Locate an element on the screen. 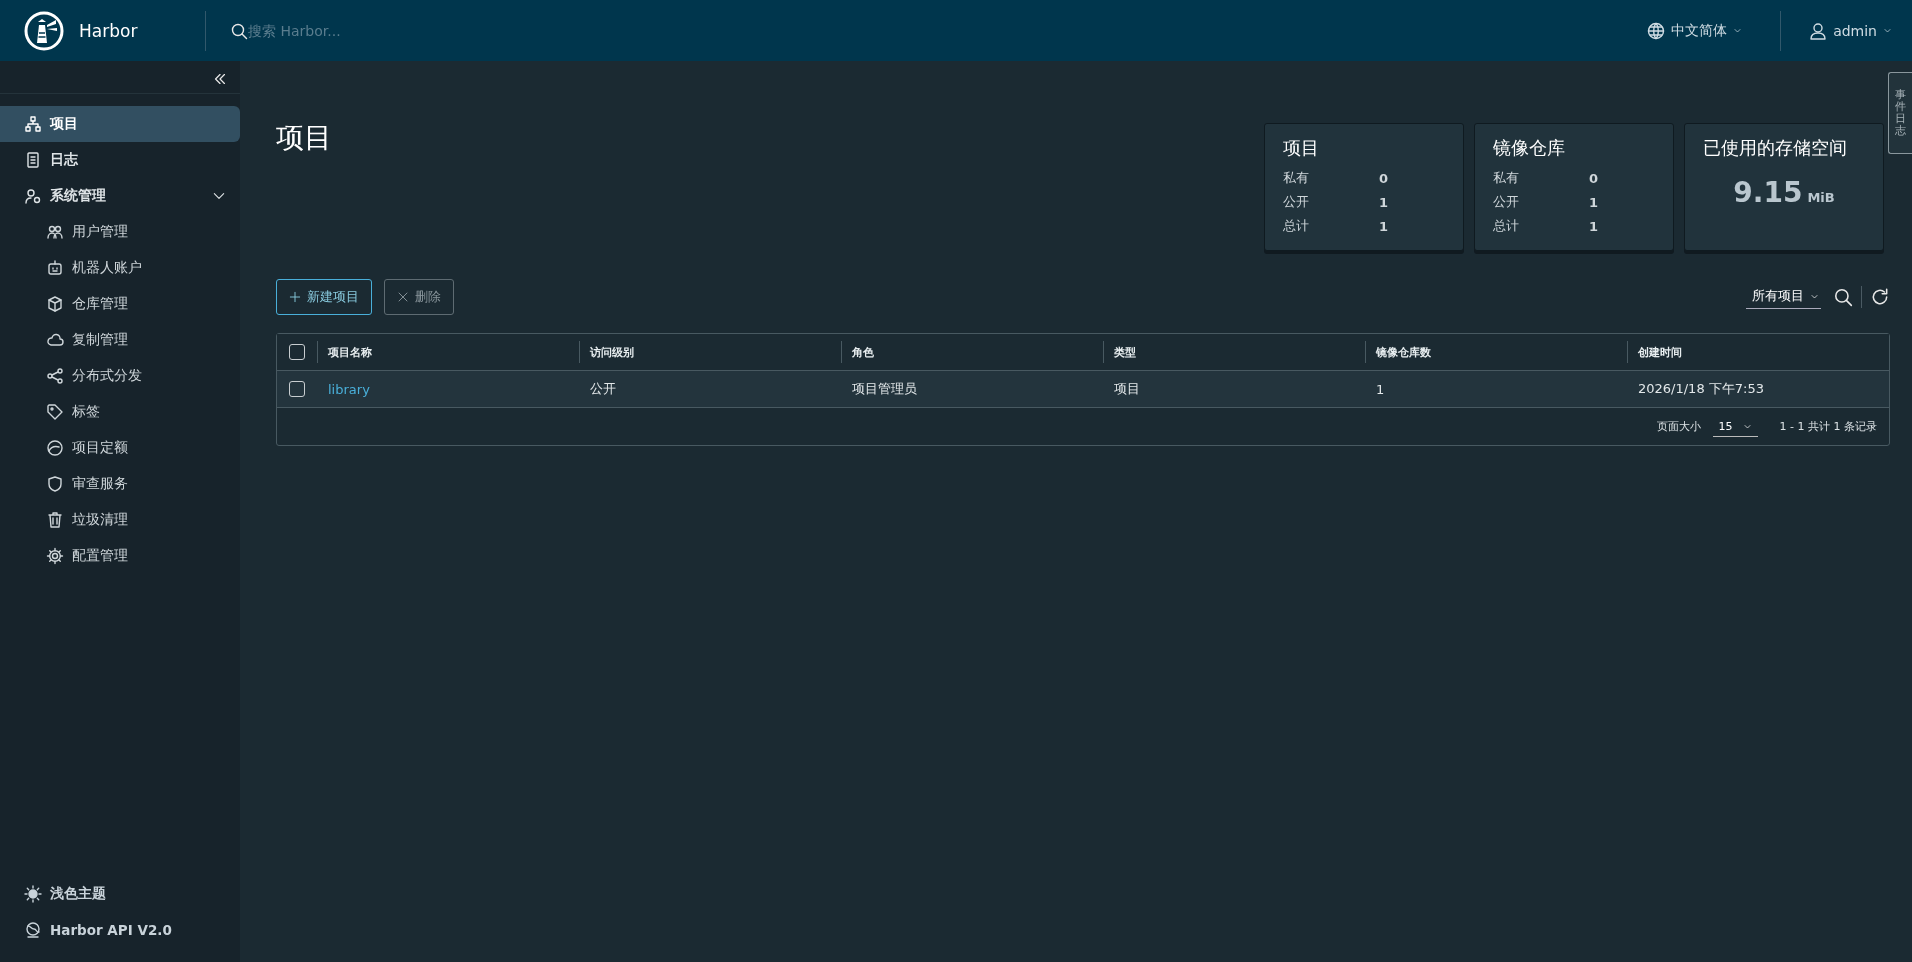 The height and width of the screenshot is (962, 1912). card-title: 镜像仓库 is located at coordinates (1529, 148).